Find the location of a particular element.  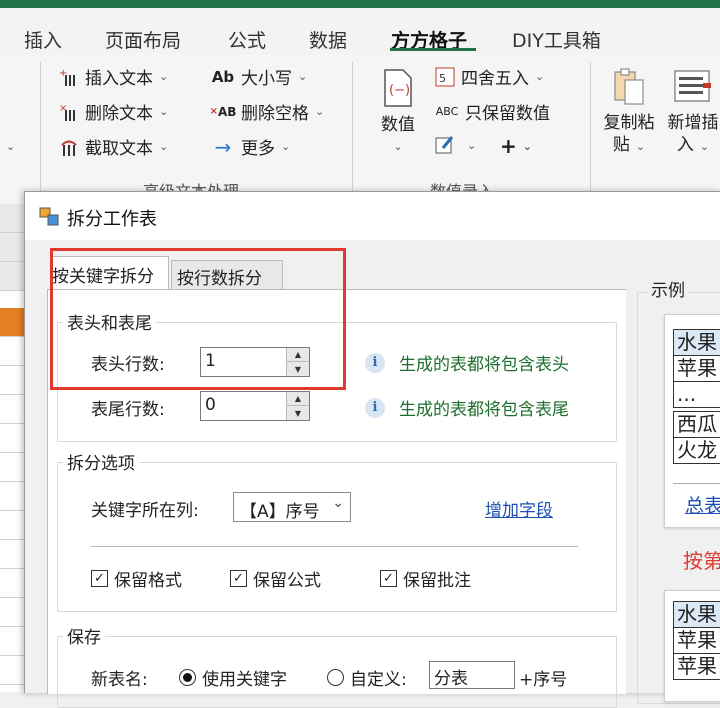

new-name-label: 新表名: is located at coordinates (119, 680).